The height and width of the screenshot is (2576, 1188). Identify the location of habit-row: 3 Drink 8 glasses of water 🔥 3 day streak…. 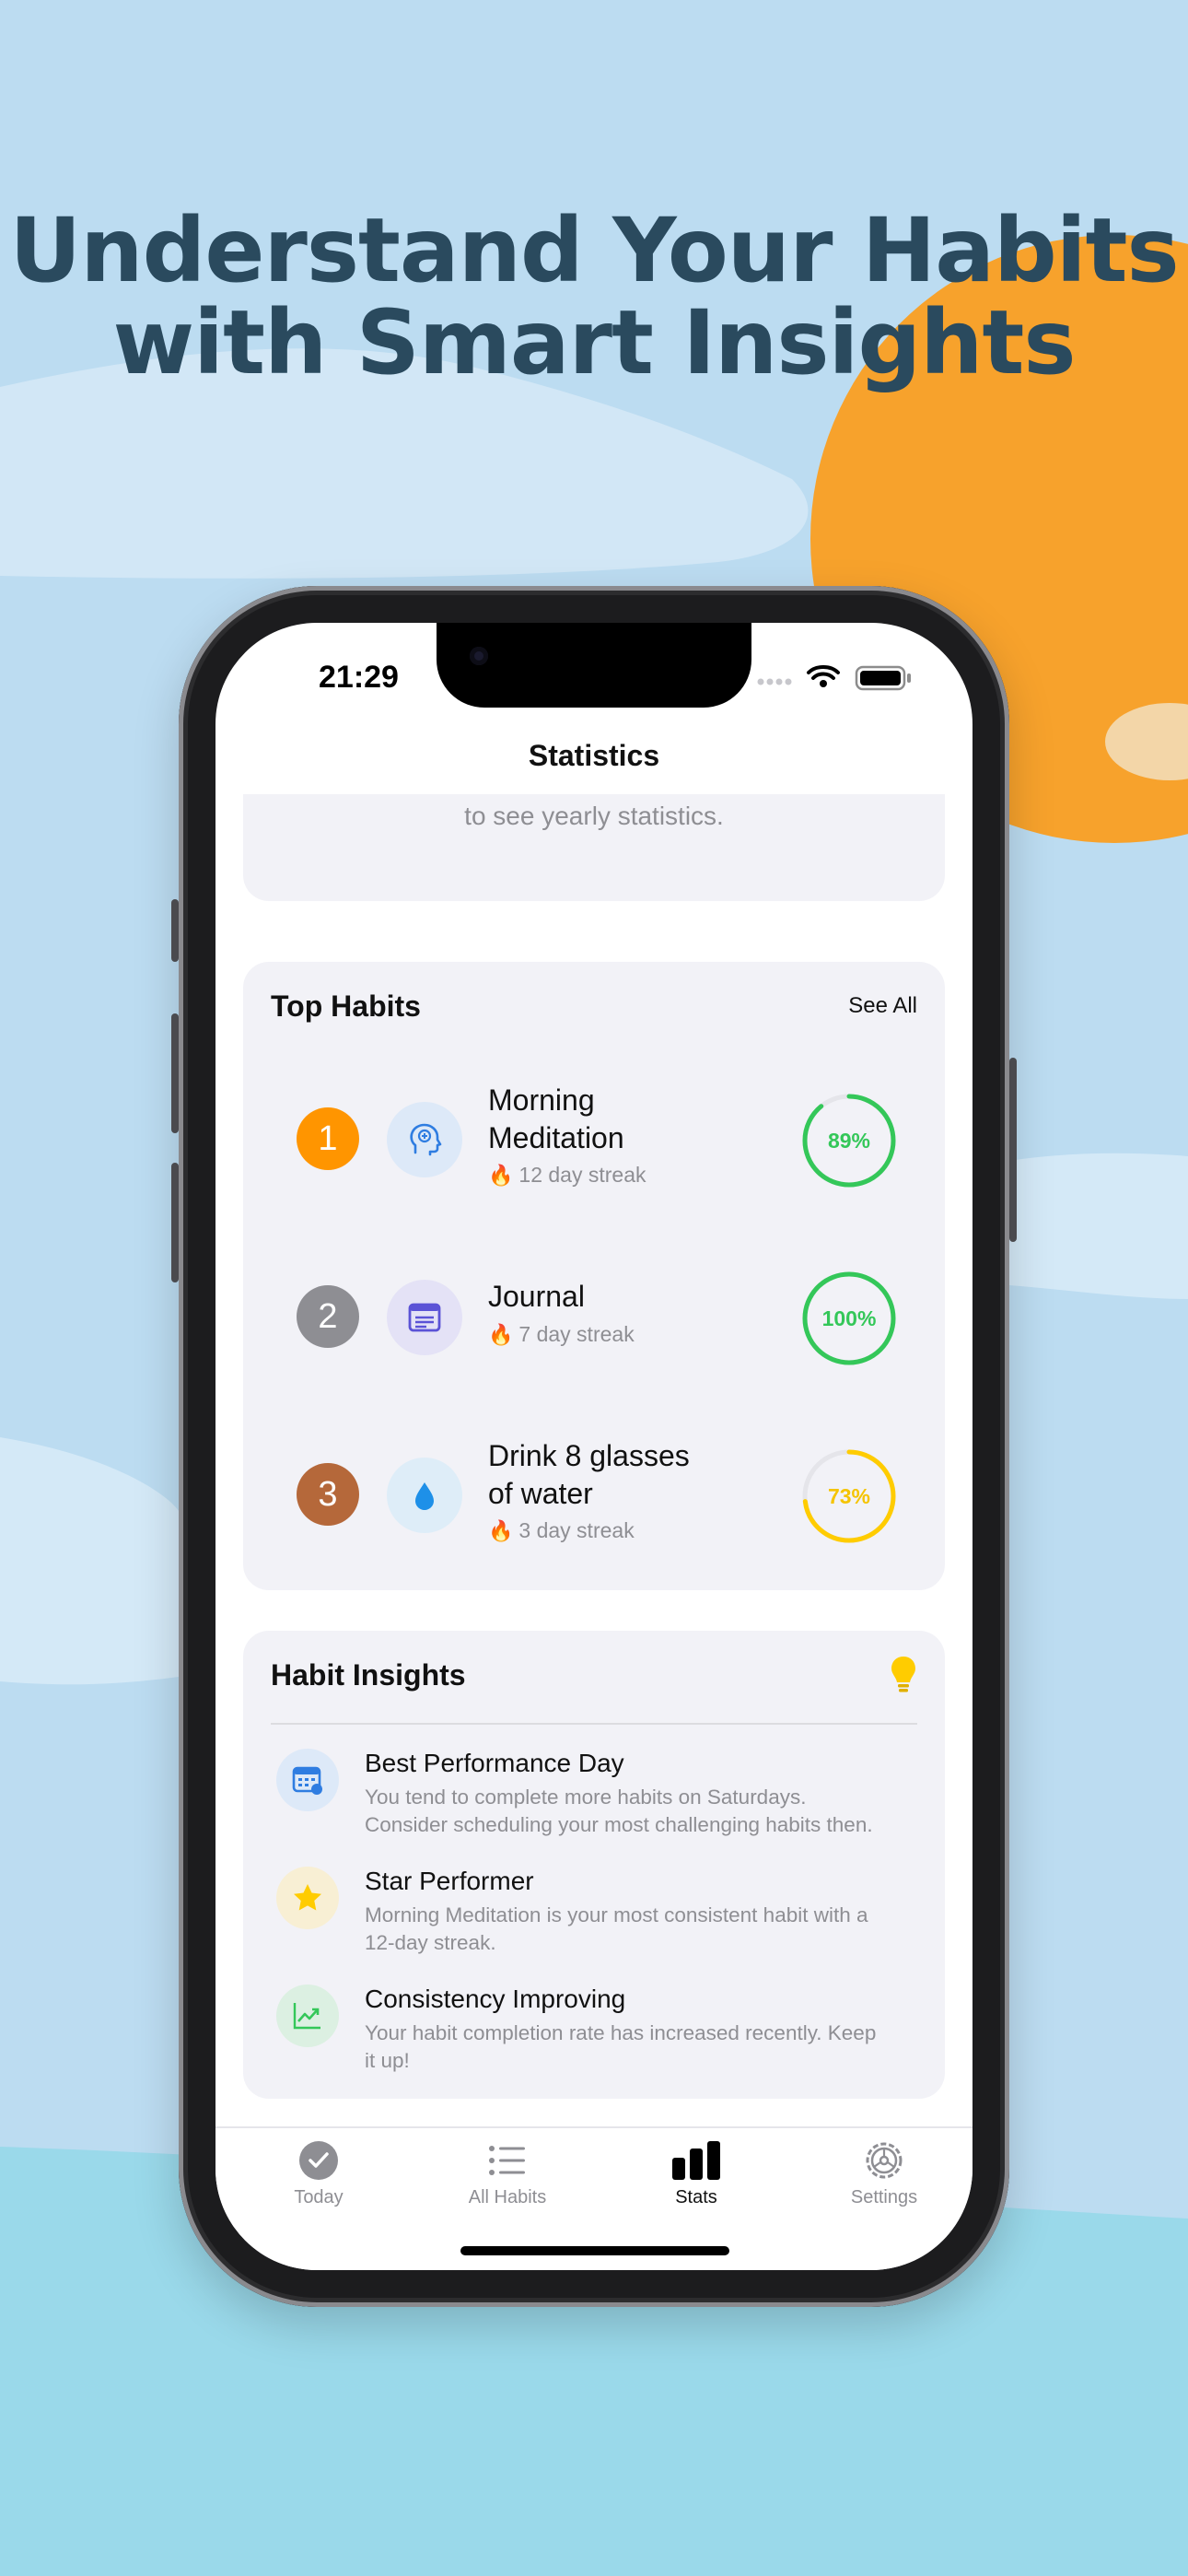
(594, 1488).